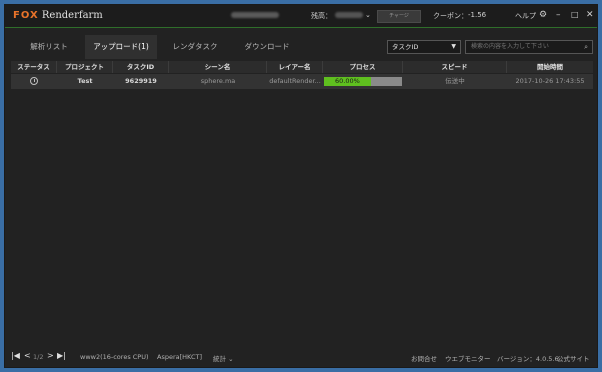 The height and width of the screenshot is (372, 602). I want to click on header-scene: シーン名, so click(218, 67).